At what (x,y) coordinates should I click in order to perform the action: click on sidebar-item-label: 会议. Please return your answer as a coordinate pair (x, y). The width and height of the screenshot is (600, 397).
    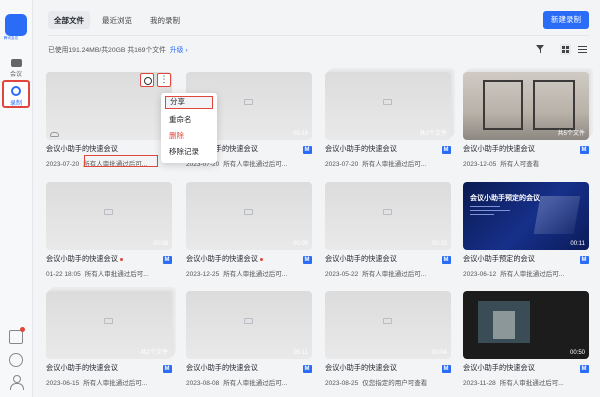
    Looking at the image, I should click on (15, 75).